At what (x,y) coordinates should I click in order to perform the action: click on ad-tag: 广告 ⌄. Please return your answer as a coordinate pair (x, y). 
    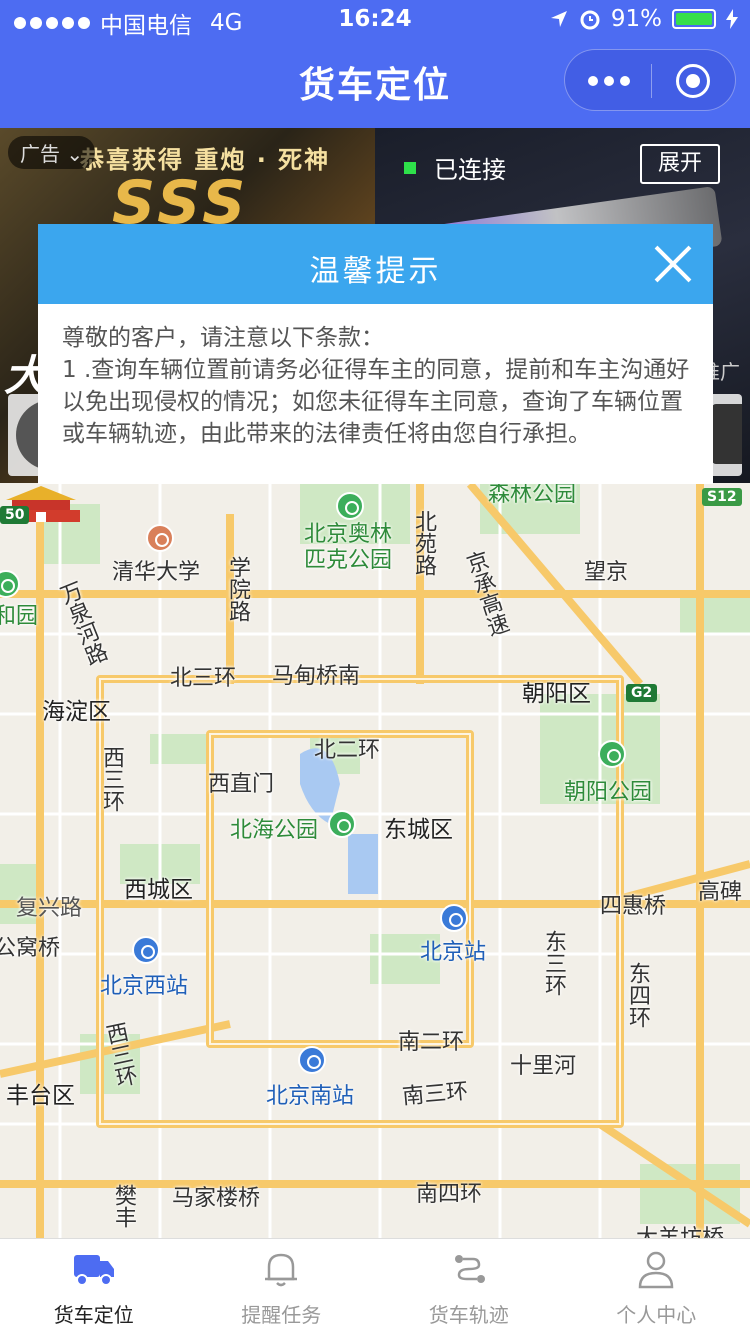
    Looking at the image, I should click on (52, 152).